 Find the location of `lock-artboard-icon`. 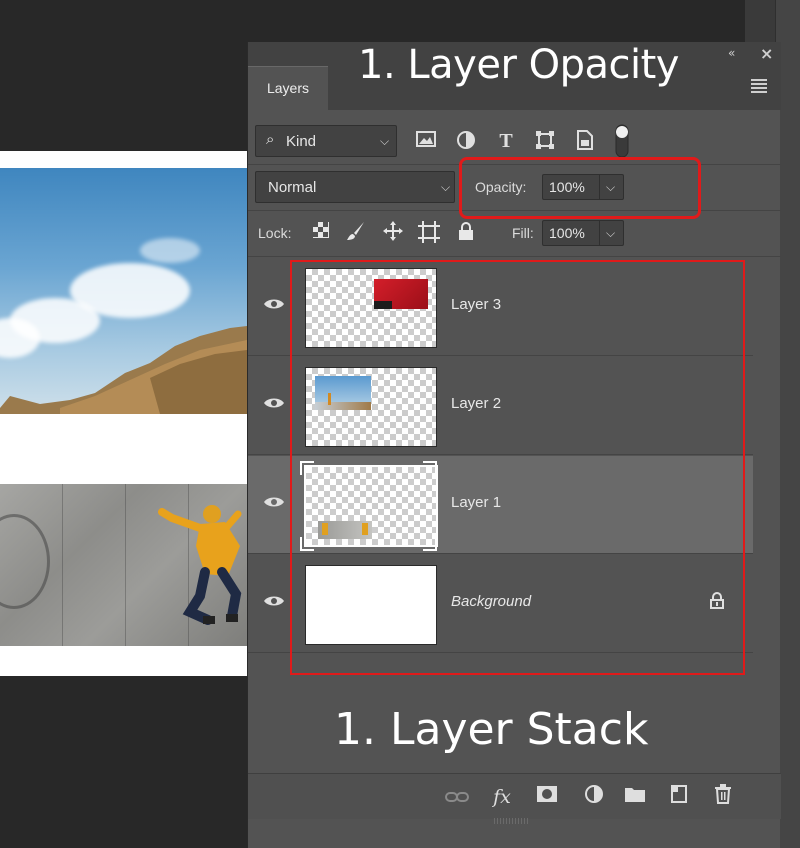

lock-artboard-icon is located at coordinates (429, 232).